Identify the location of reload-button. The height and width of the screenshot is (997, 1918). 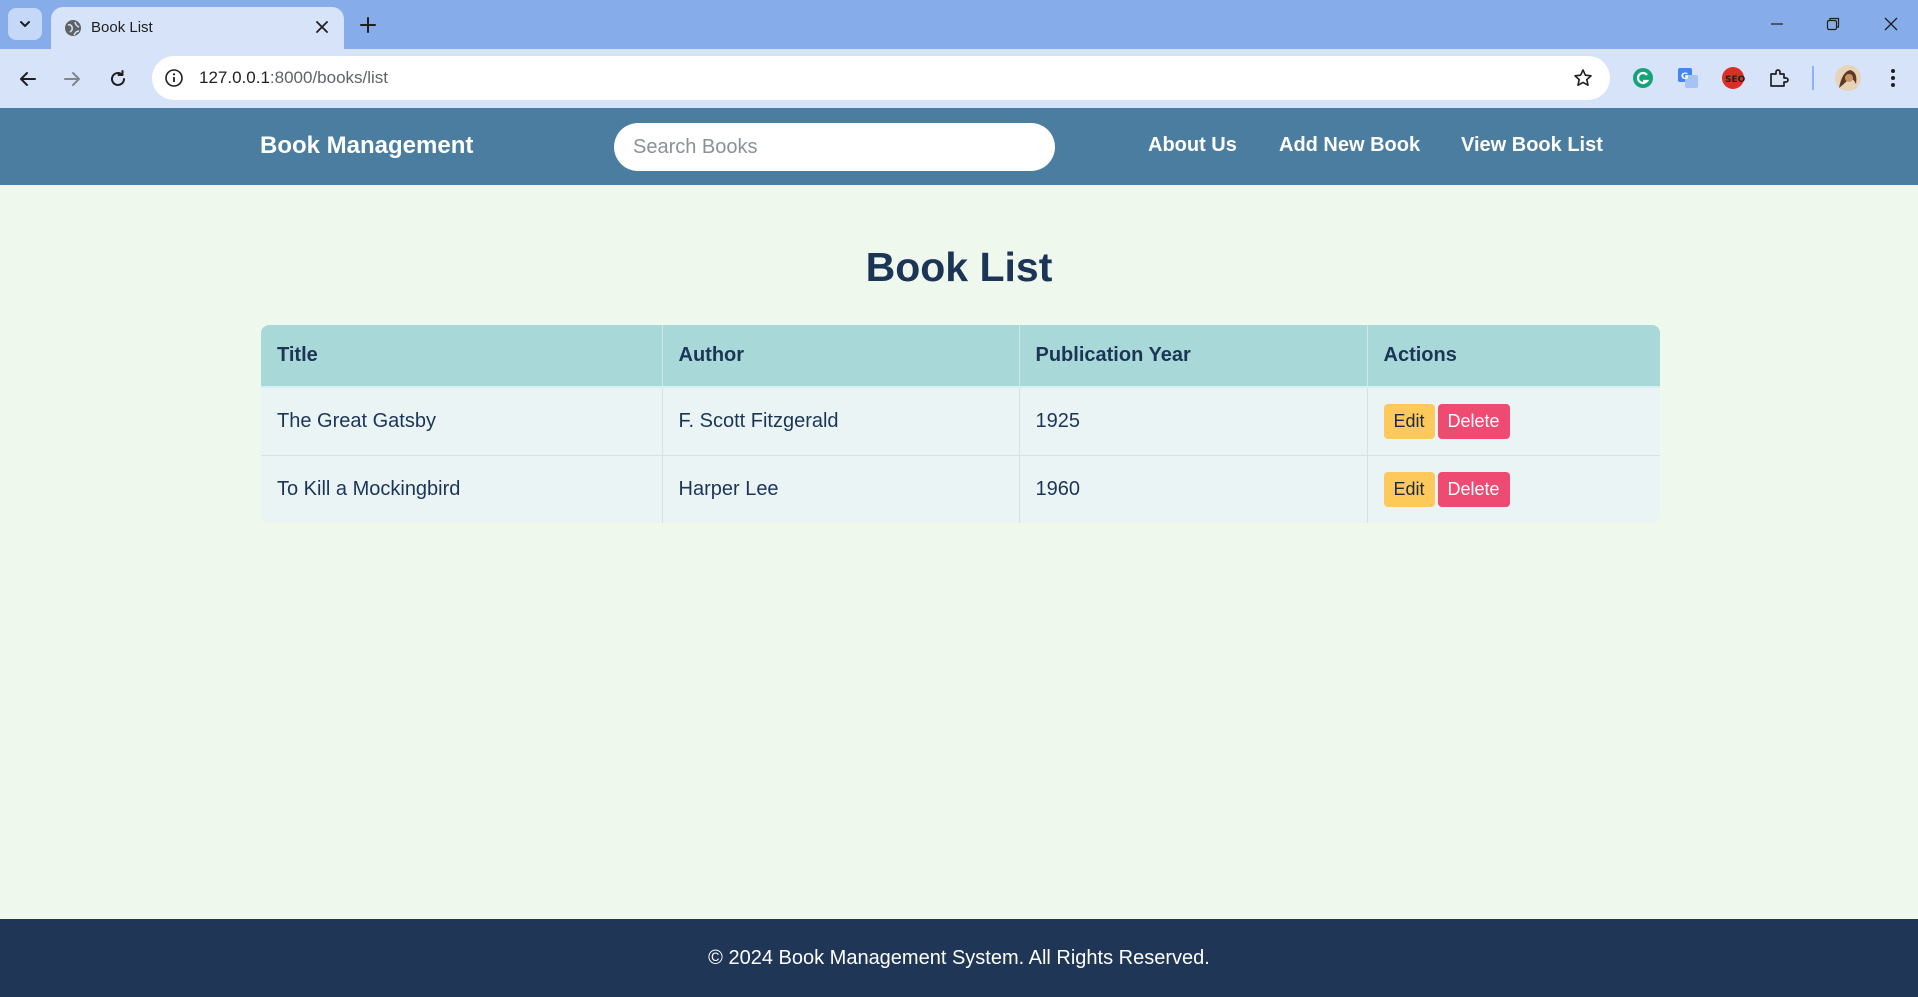
(118, 79).